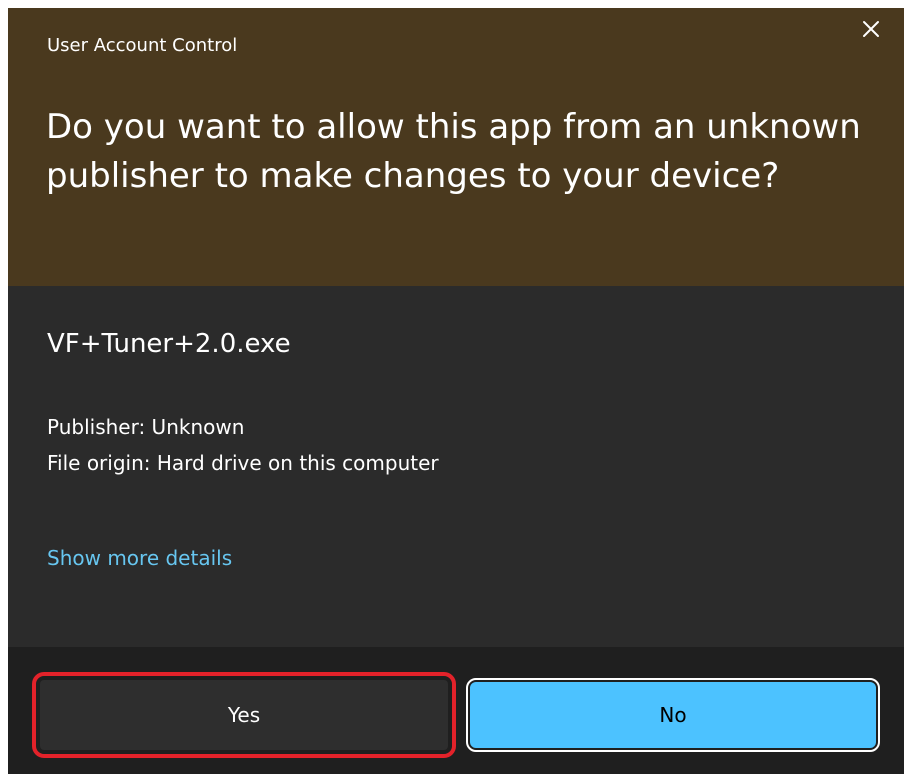 The width and height of the screenshot is (904, 774). Describe the element at coordinates (139, 558) in the screenshot. I see `show-more-details-link: Show more details` at that location.